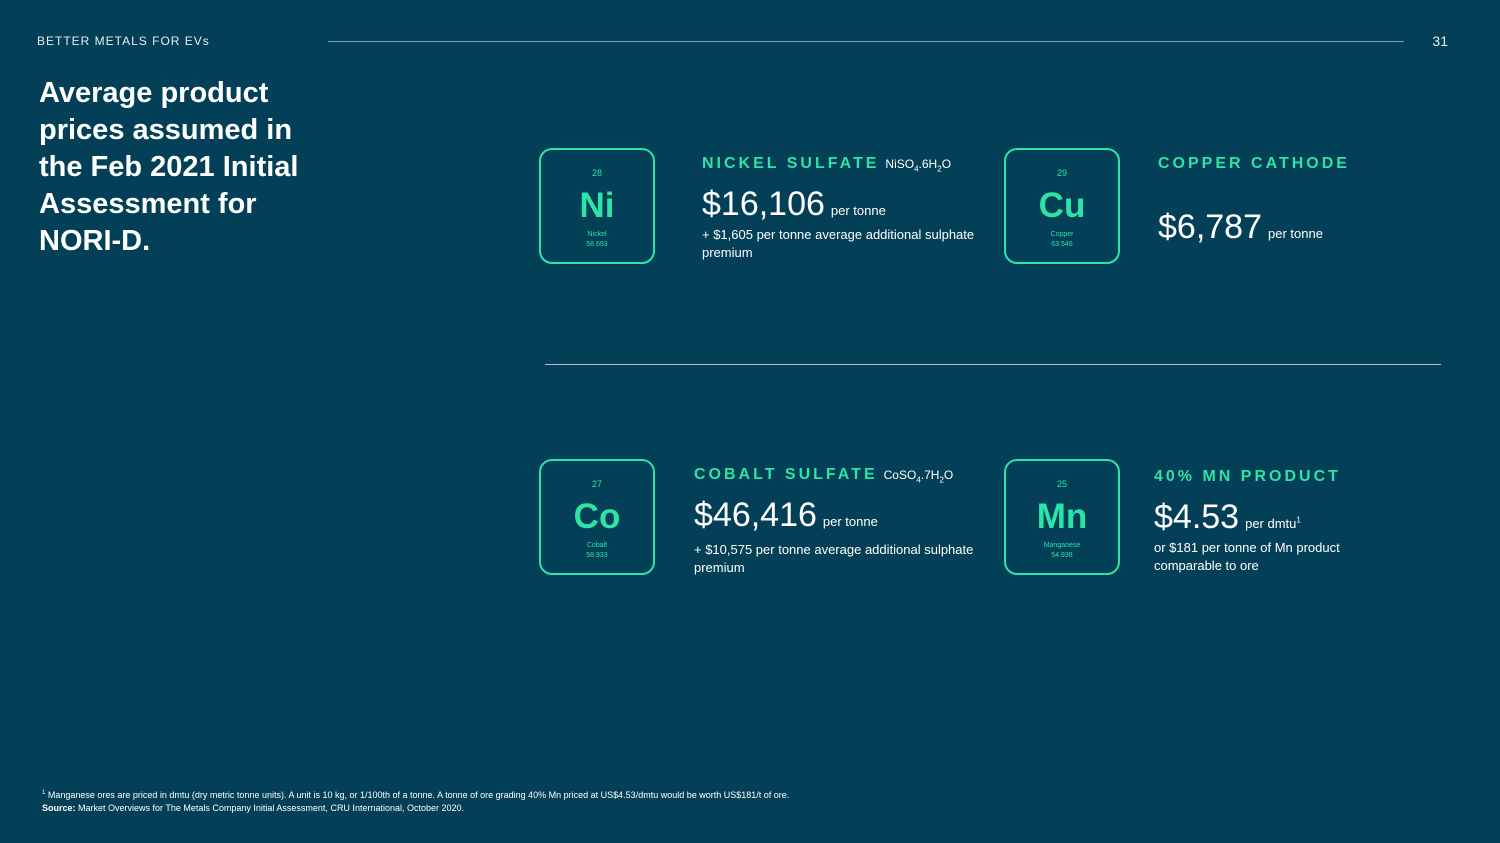 This screenshot has height=843, width=1500. I want to click on element-symbol: Mn, so click(1062, 516).